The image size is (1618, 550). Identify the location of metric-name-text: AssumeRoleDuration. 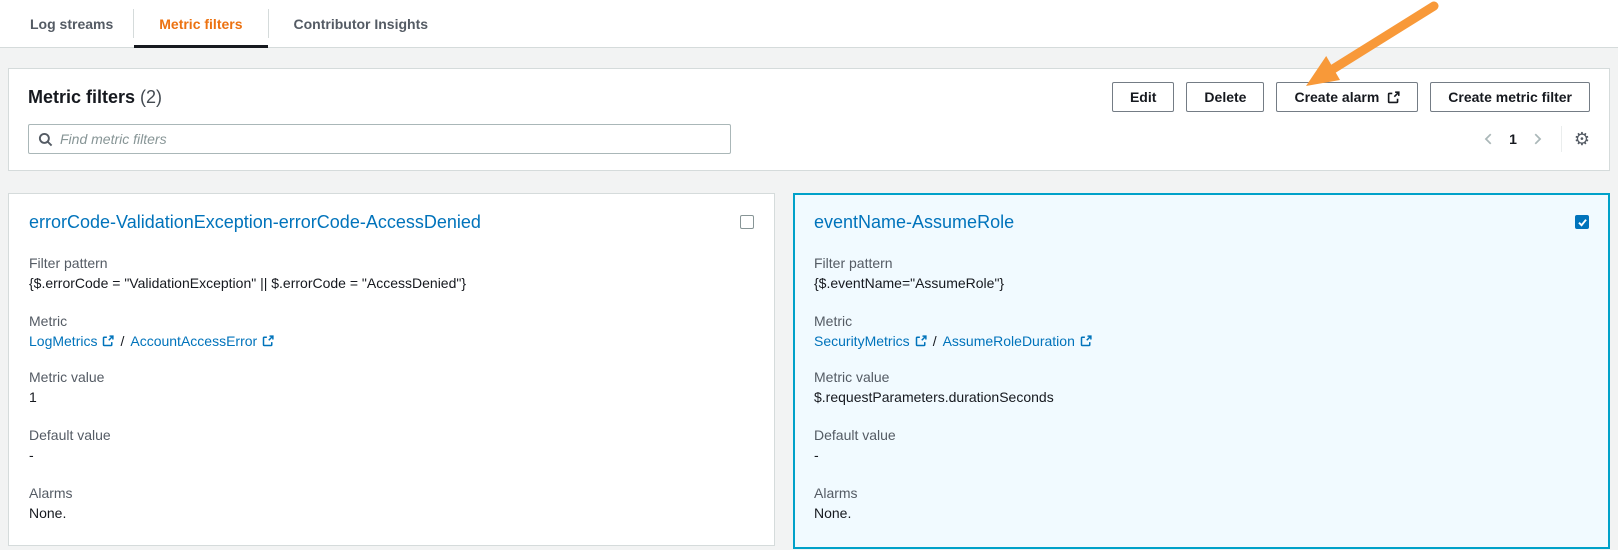
(1008, 341).